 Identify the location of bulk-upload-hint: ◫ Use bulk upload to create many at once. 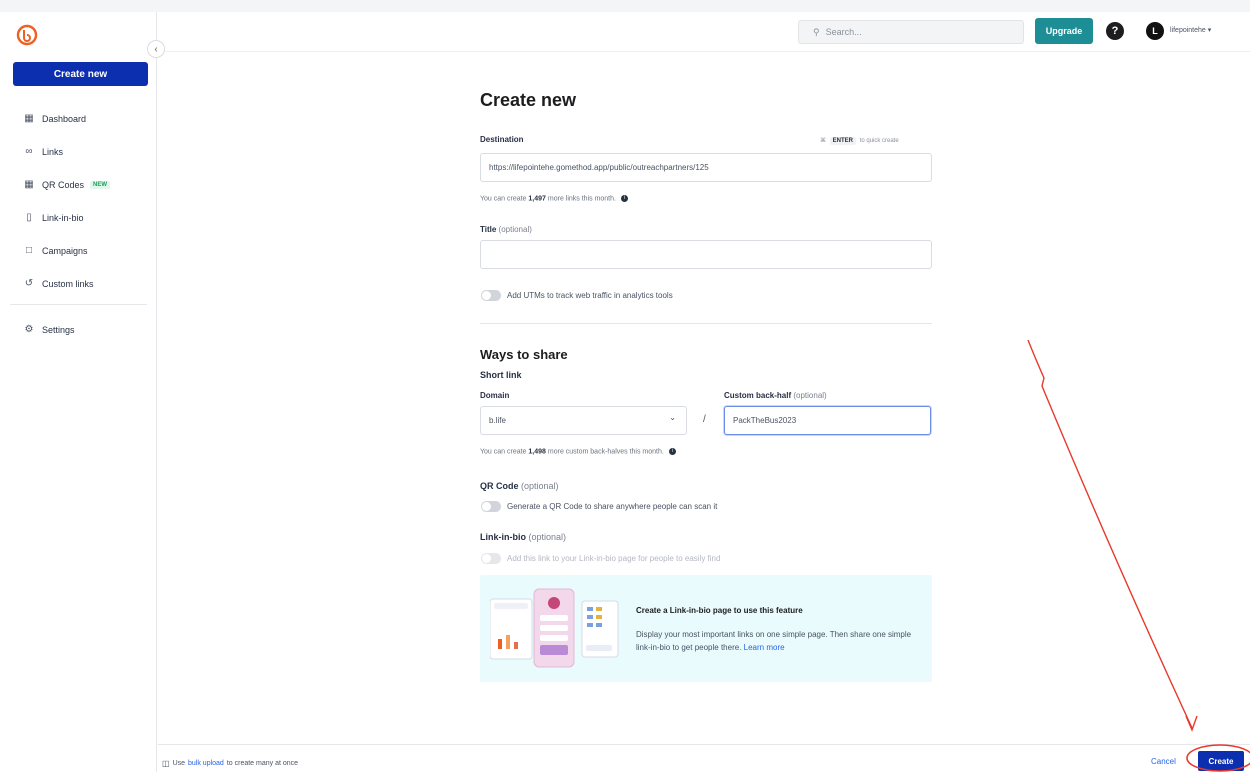
(230, 763).